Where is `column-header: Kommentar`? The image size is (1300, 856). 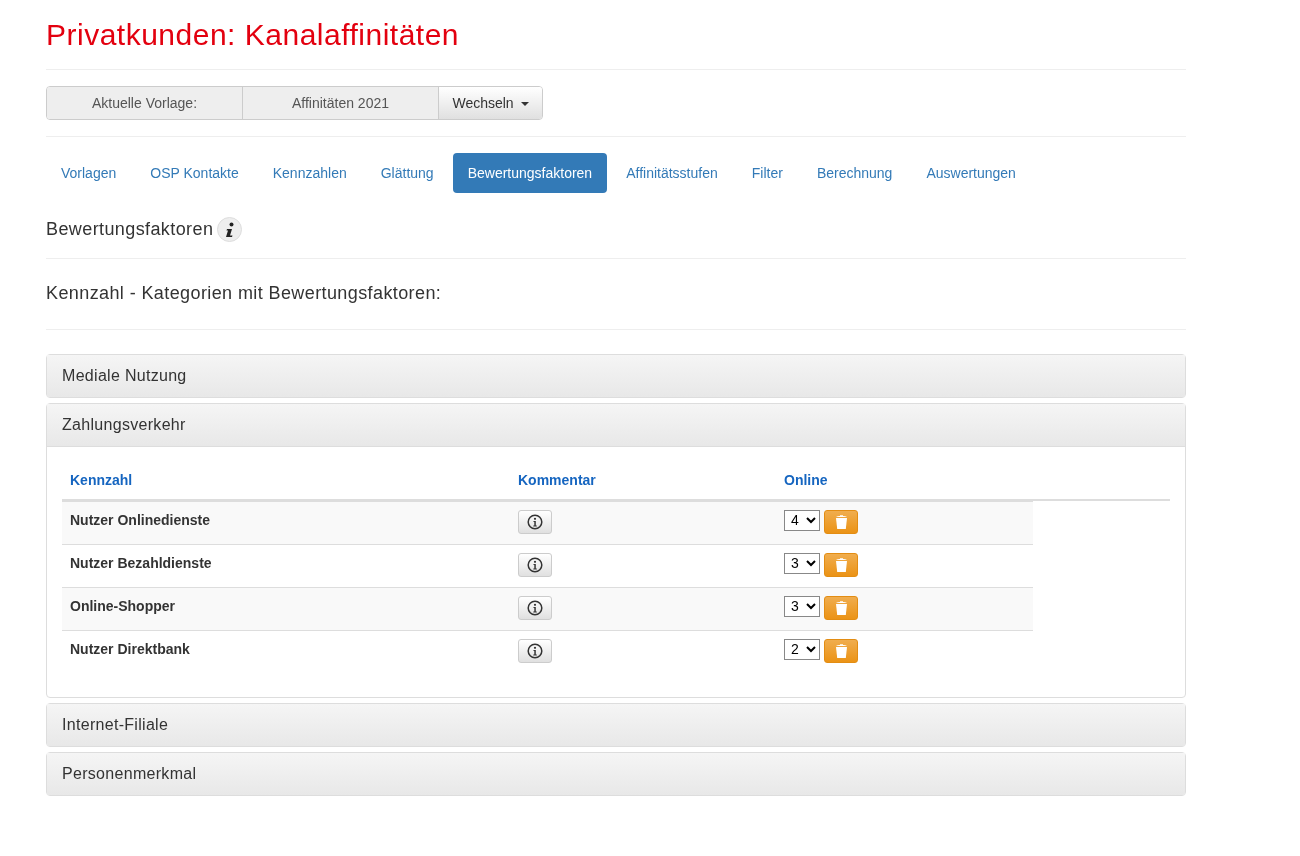 column-header: Kommentar is located at coordinates (557, 480).